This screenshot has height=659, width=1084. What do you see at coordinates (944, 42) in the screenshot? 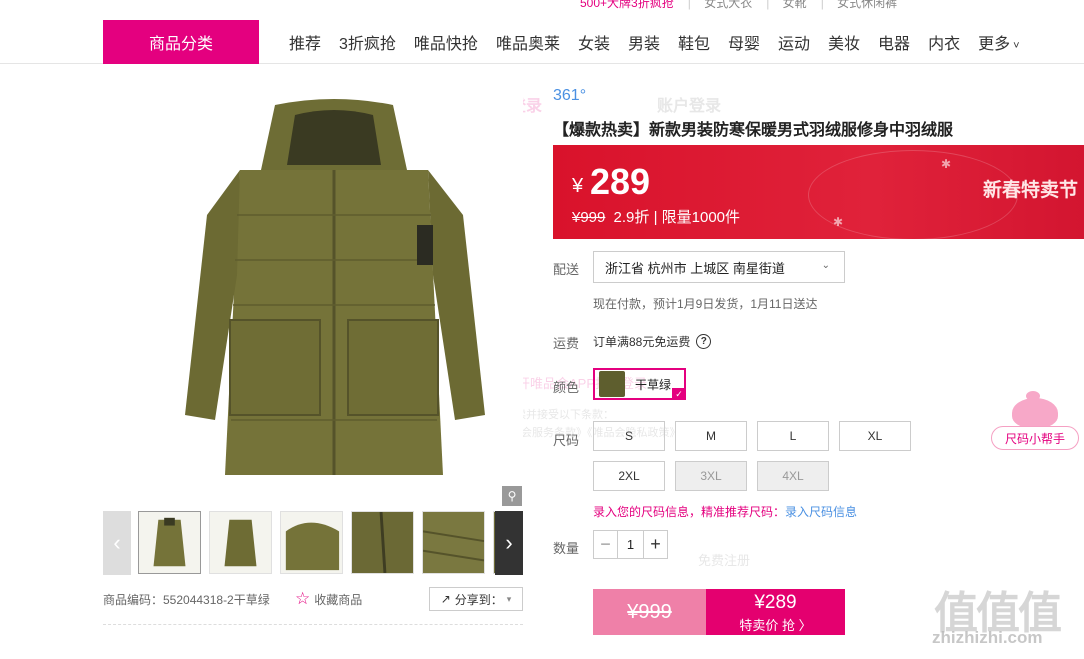
I see `nav-item-underwear: 内衣` at bounding box center [944, 42].